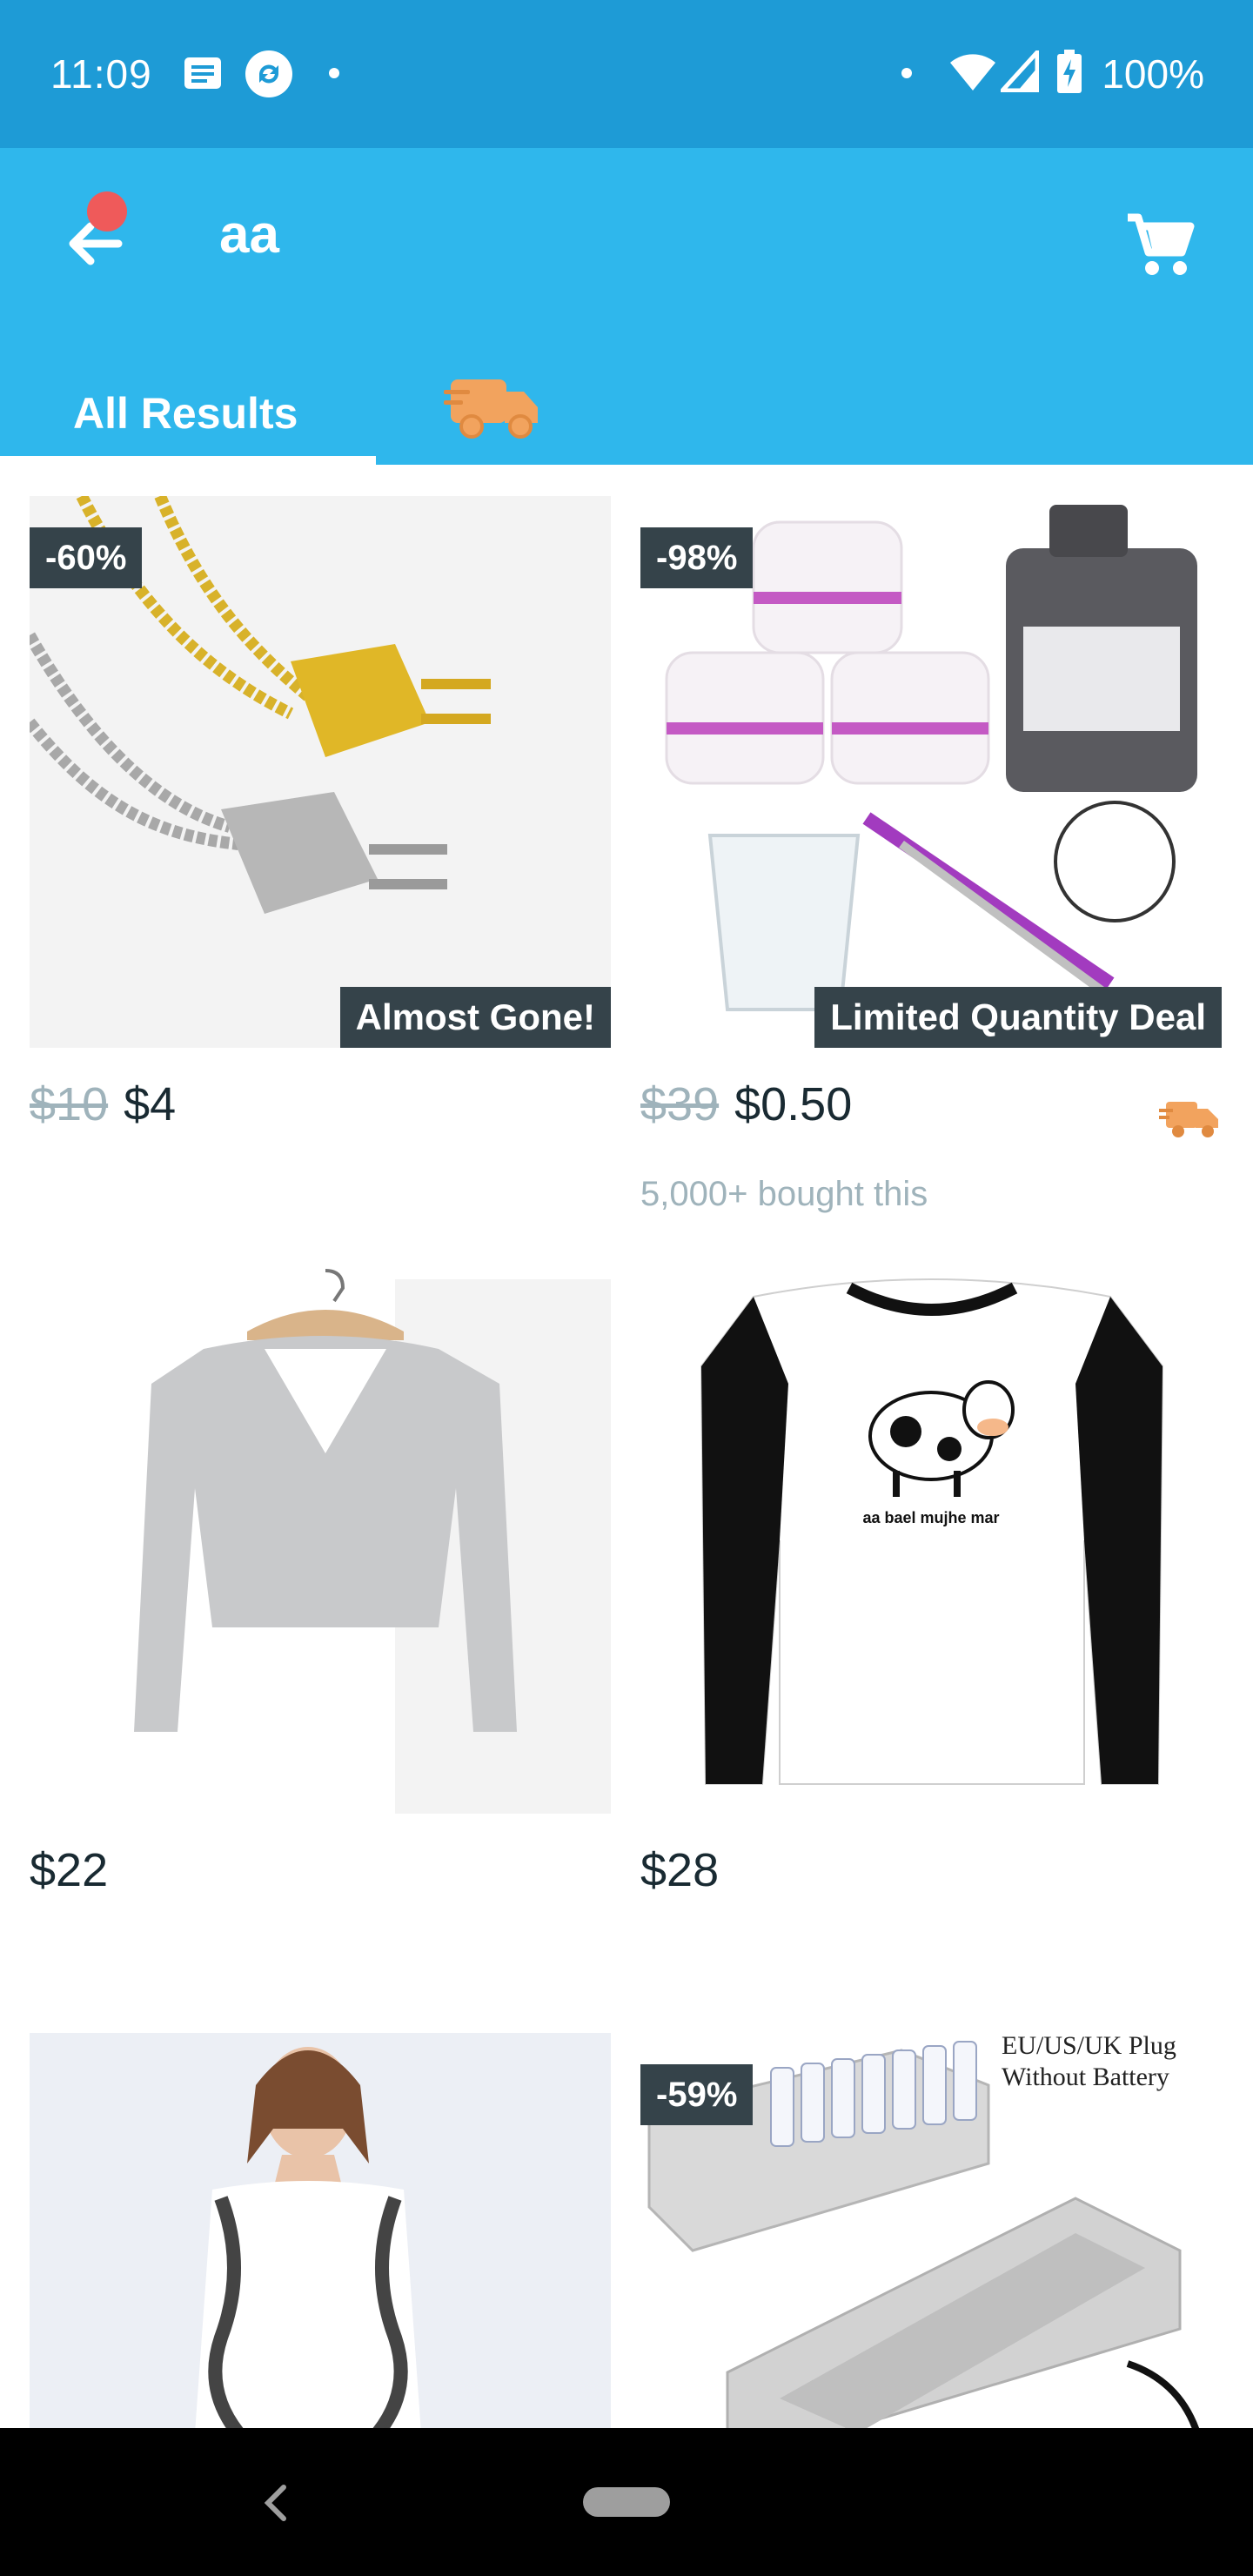  What do you see at coordinates (86, 557) in the screenshot?
I see `discount-badge: -60%` at bounding box center [86, 557].